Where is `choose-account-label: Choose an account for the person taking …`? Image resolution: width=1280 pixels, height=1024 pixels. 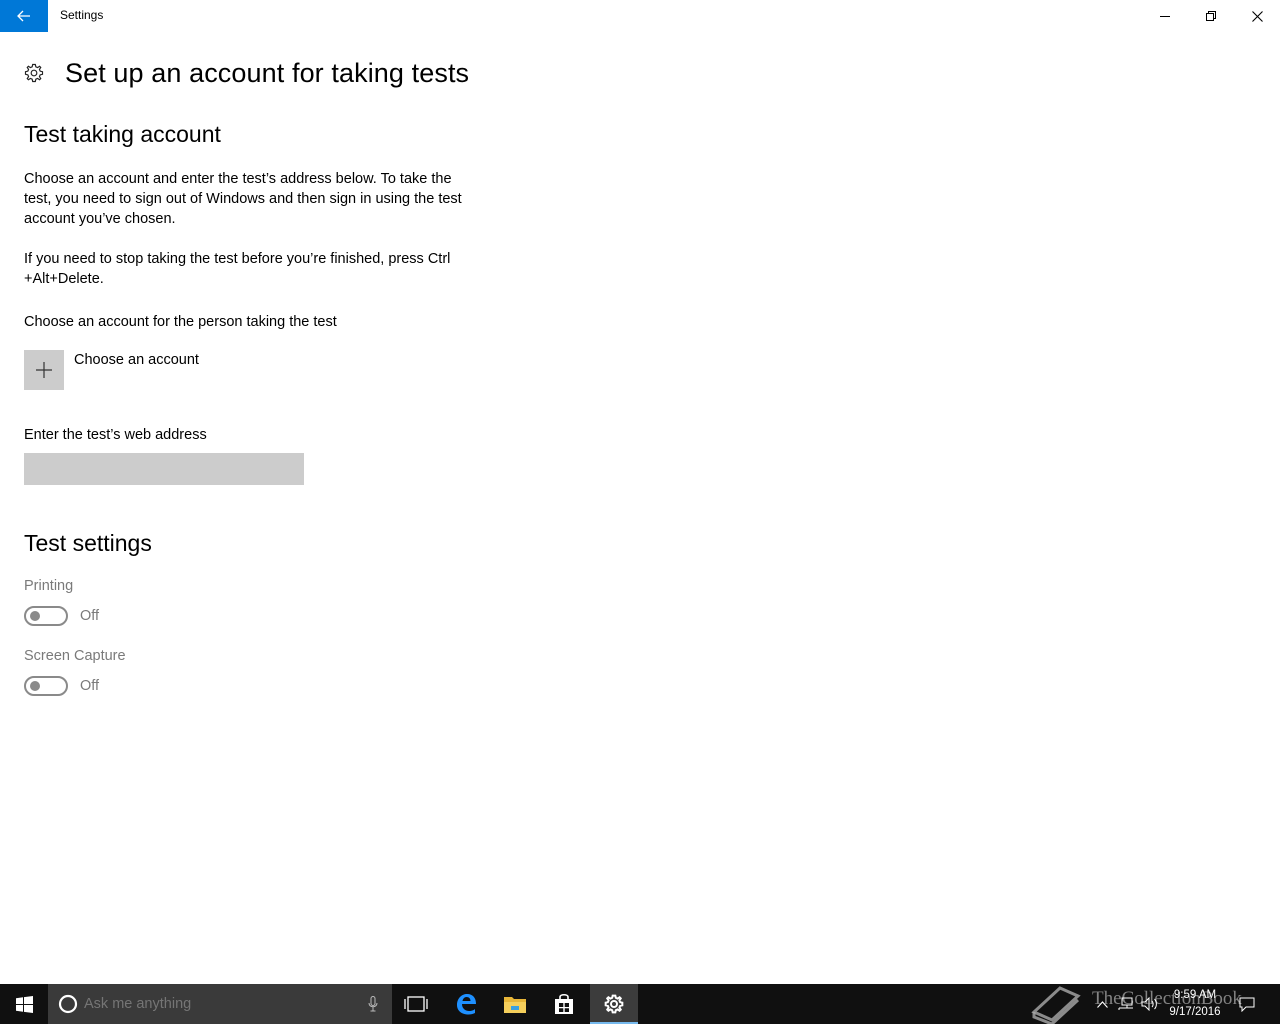
choose-account-label: Choose an account for the person taking … is located at coordinates (180, 322).